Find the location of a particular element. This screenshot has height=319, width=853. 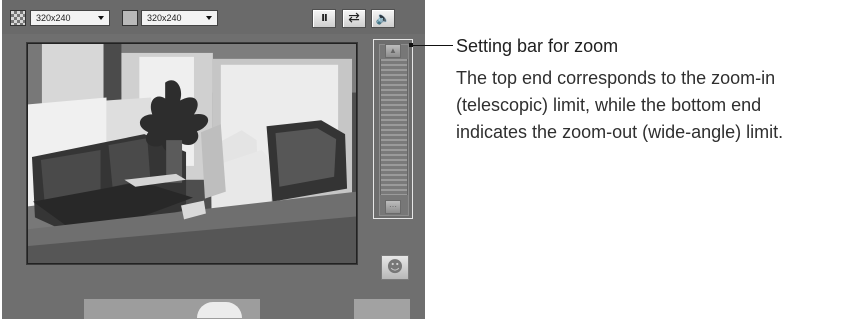

pause-button: II is located at coordinates (324, 18).